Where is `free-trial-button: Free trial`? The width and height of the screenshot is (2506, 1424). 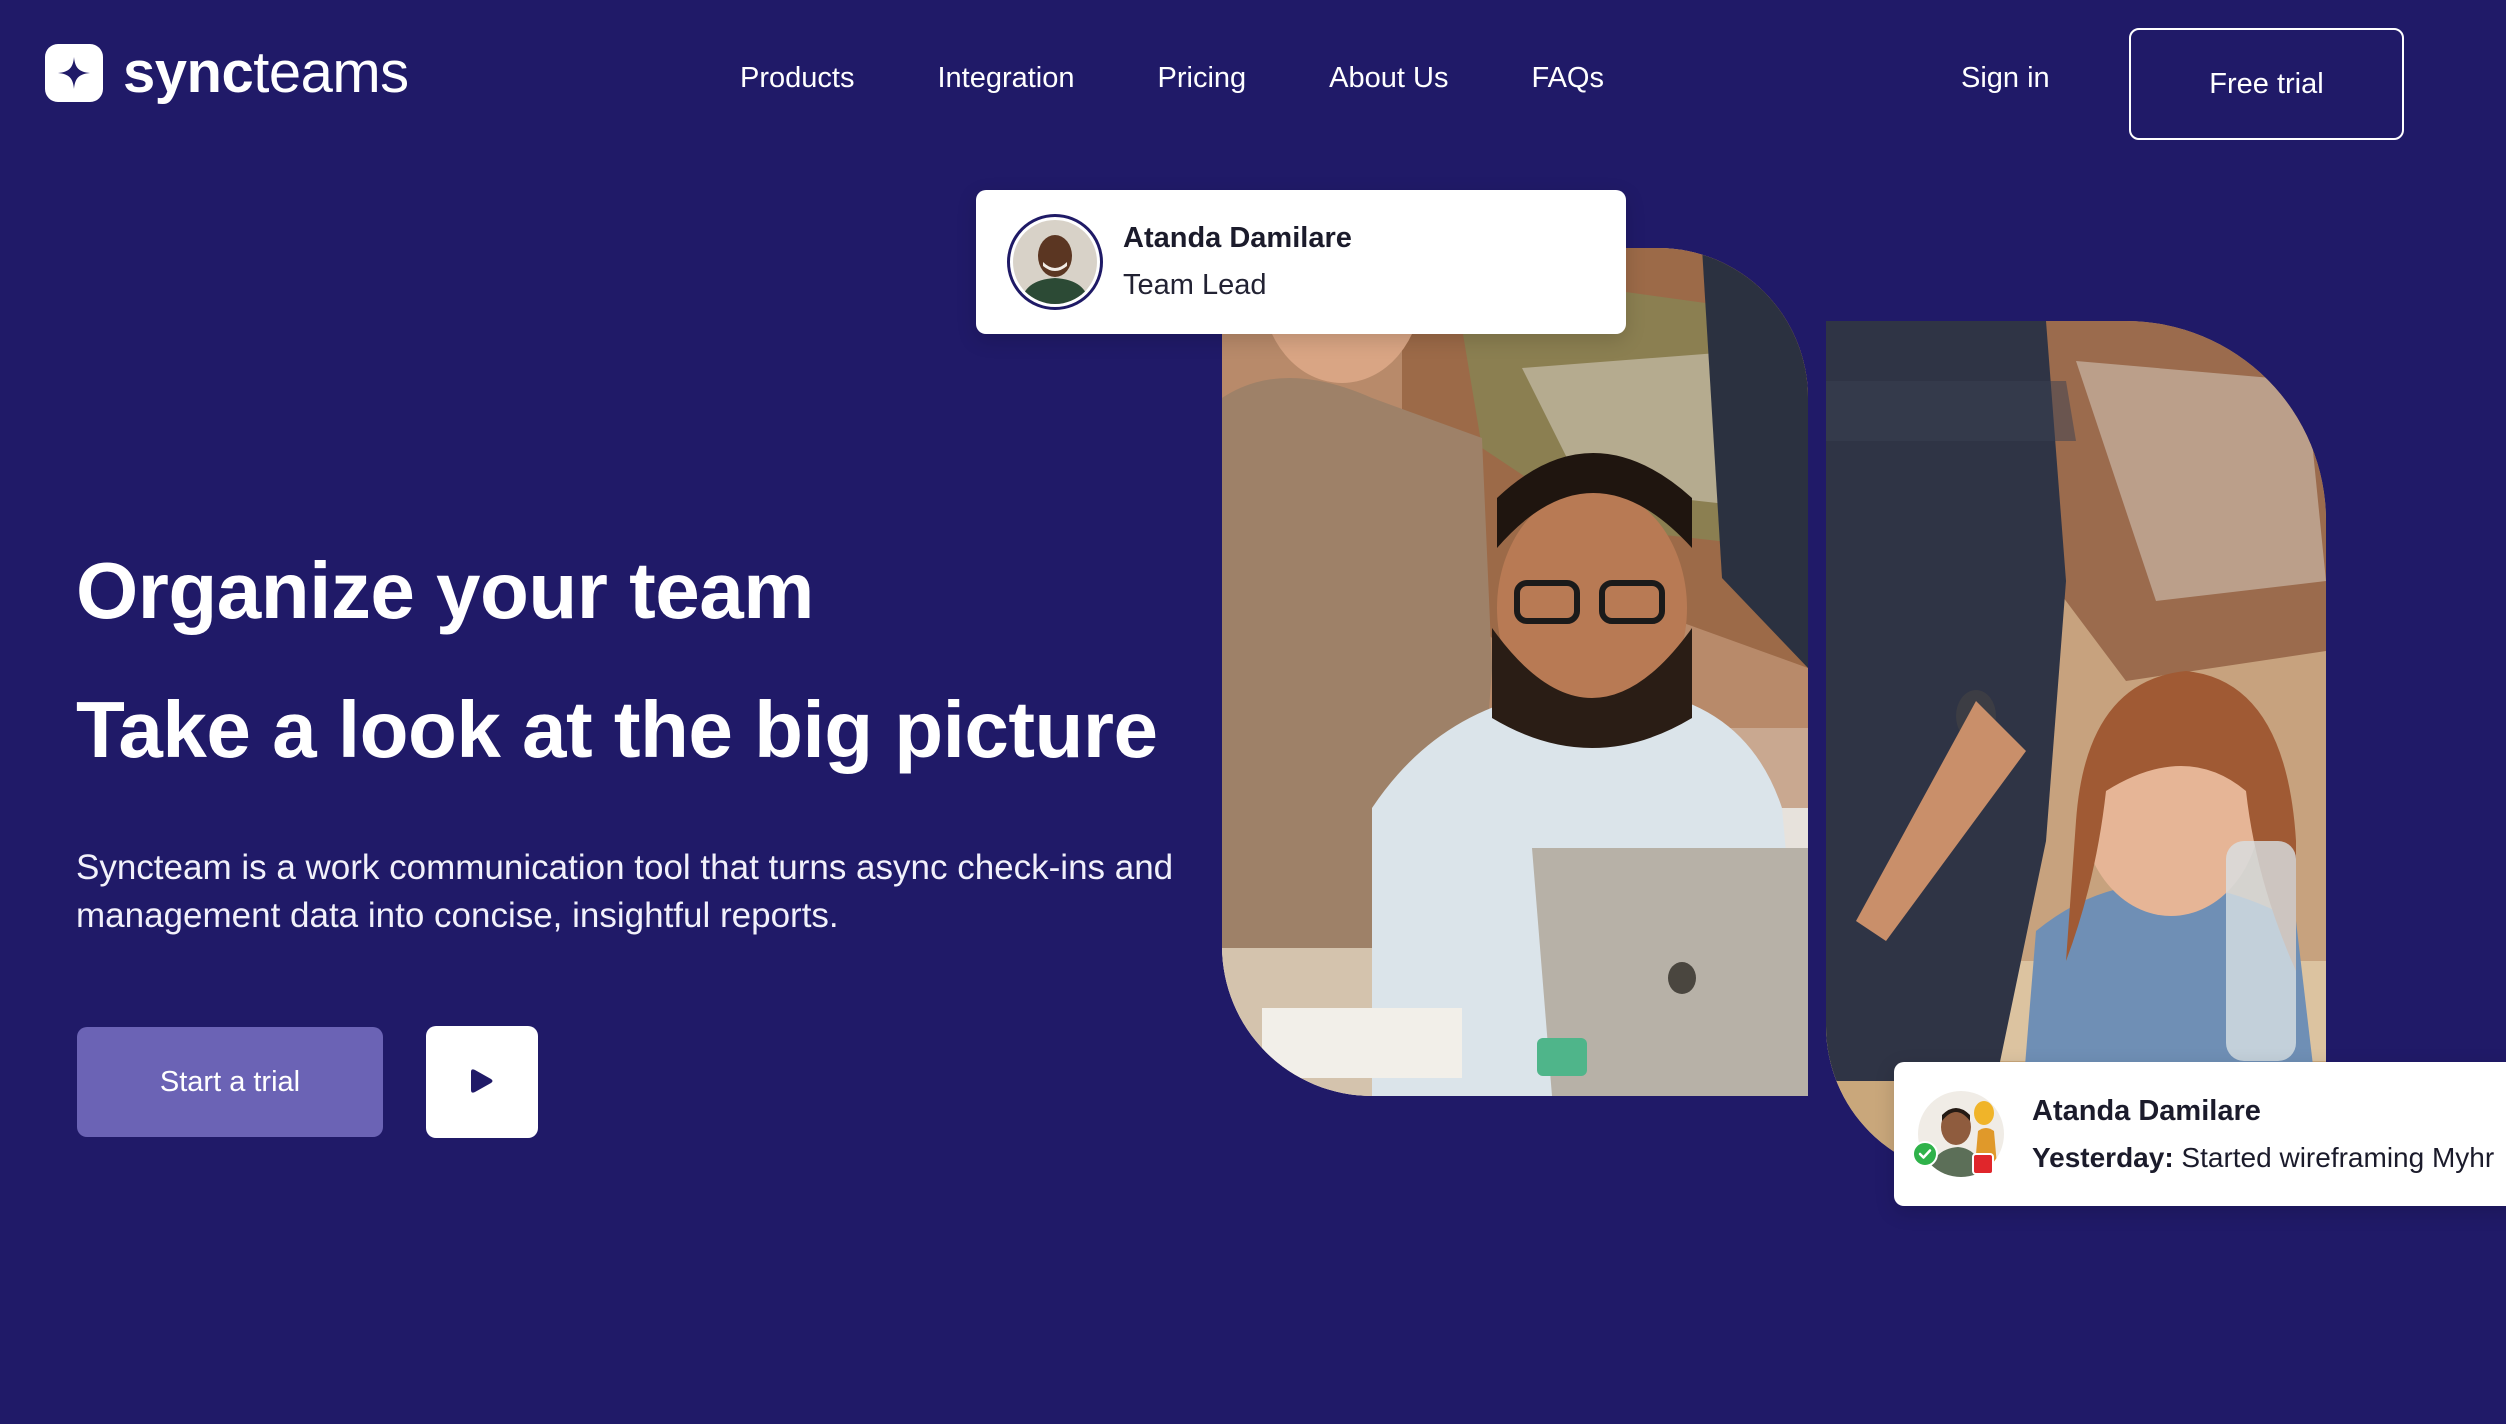 free-trial-button: Free trial is located at coordinates (2266, 84).